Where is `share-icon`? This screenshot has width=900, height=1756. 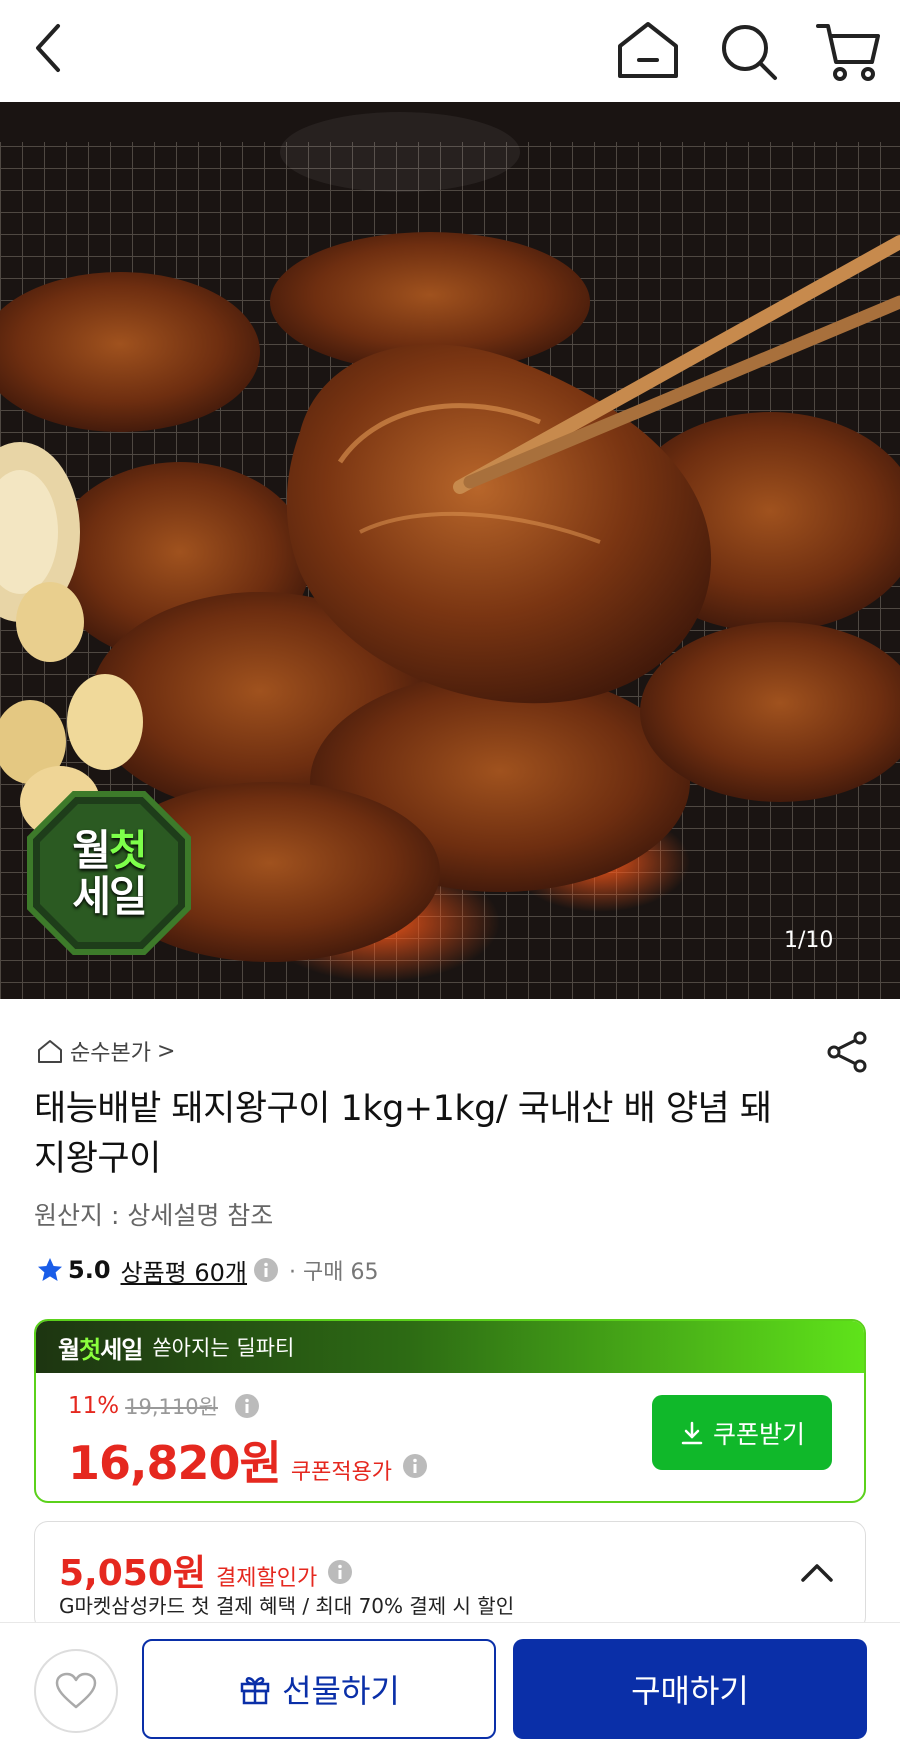
share-icon is located at coordinates (848, 1052).